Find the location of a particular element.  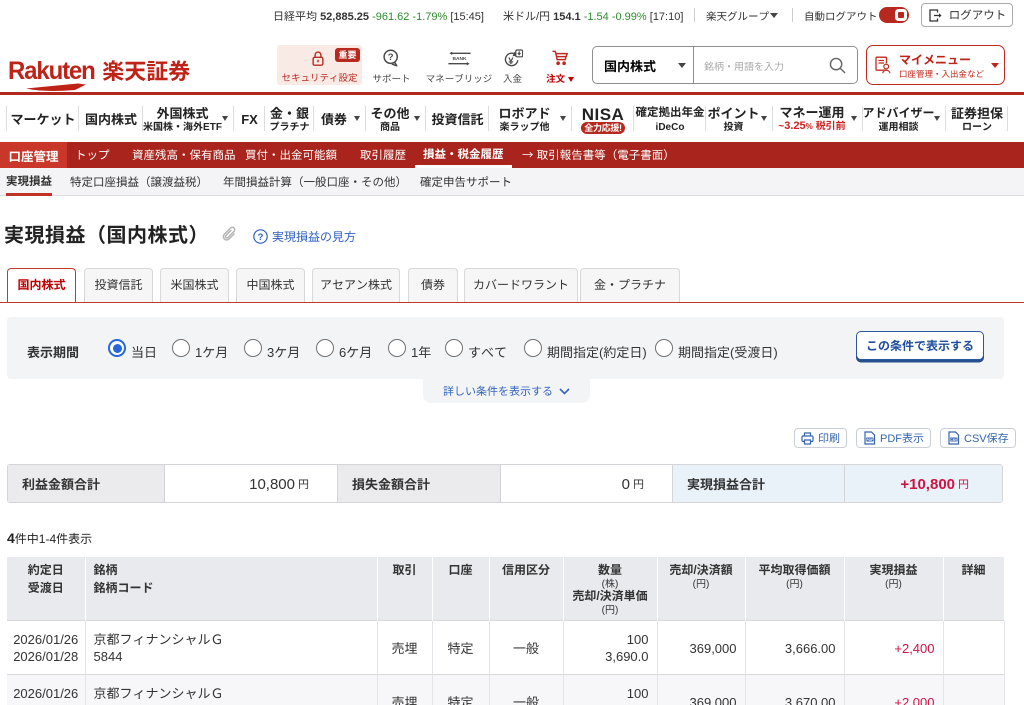

svg-text: BANK is located at coordinates (459, 59).